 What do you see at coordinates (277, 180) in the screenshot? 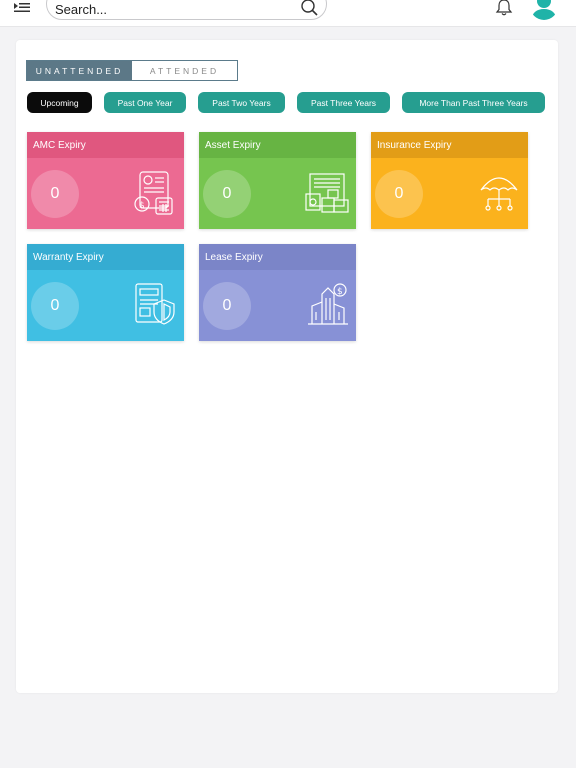
I see `asset-expiry-card: Asset Expiry 0` at bounding box center [277, 180].